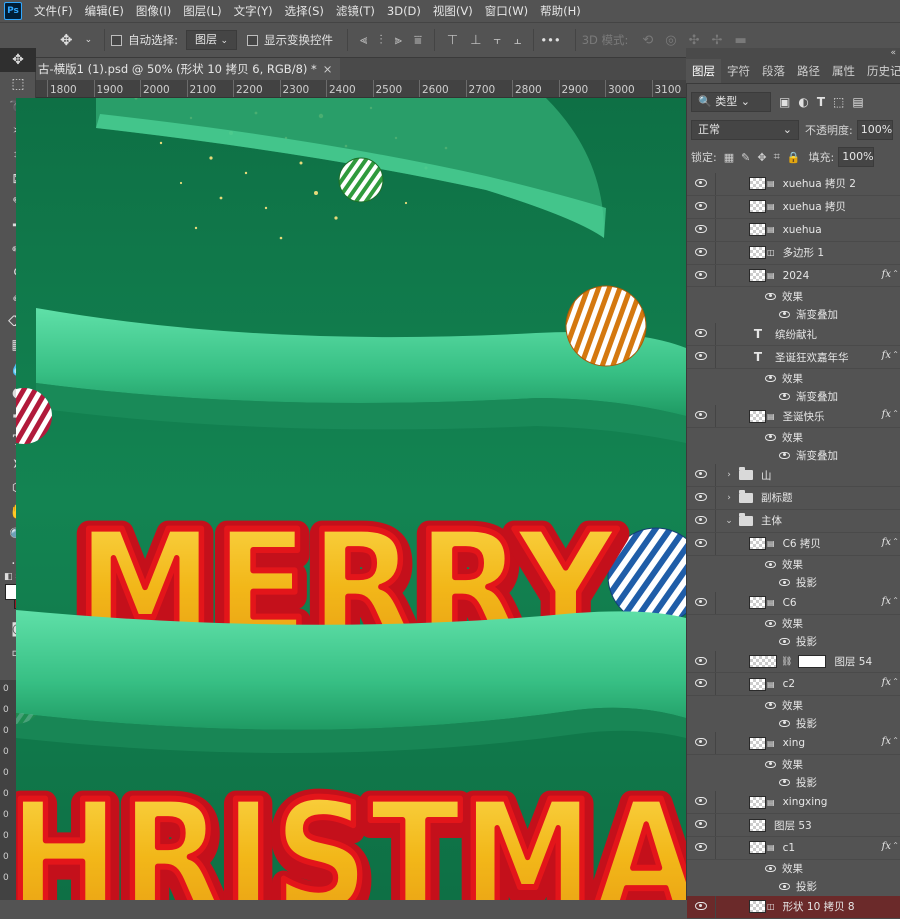 The height and width of the screenshot is (919, 900). What do you see at coordinates (703, 71) in the screenshot?
I see `panel-tab: 图层` at bounding box center [703, 71].